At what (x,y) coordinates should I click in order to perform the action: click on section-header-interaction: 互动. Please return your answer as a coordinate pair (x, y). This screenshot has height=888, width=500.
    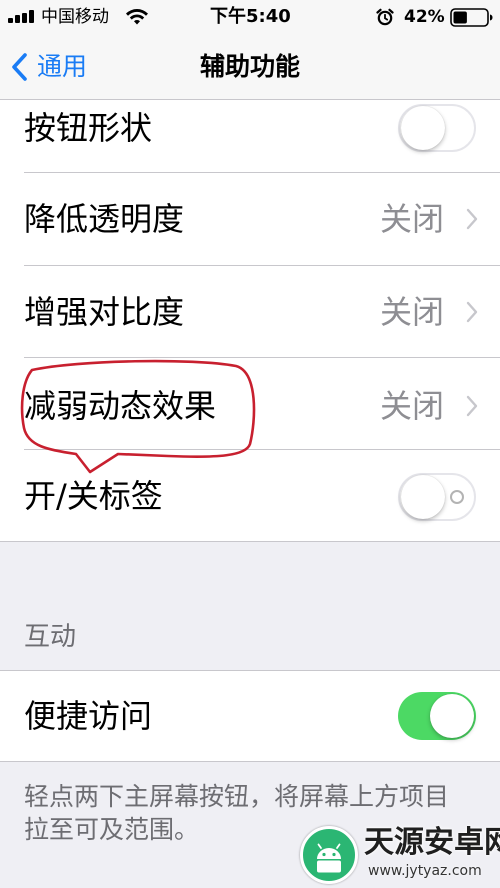
    Looking at the image, I should click on (50, 637).